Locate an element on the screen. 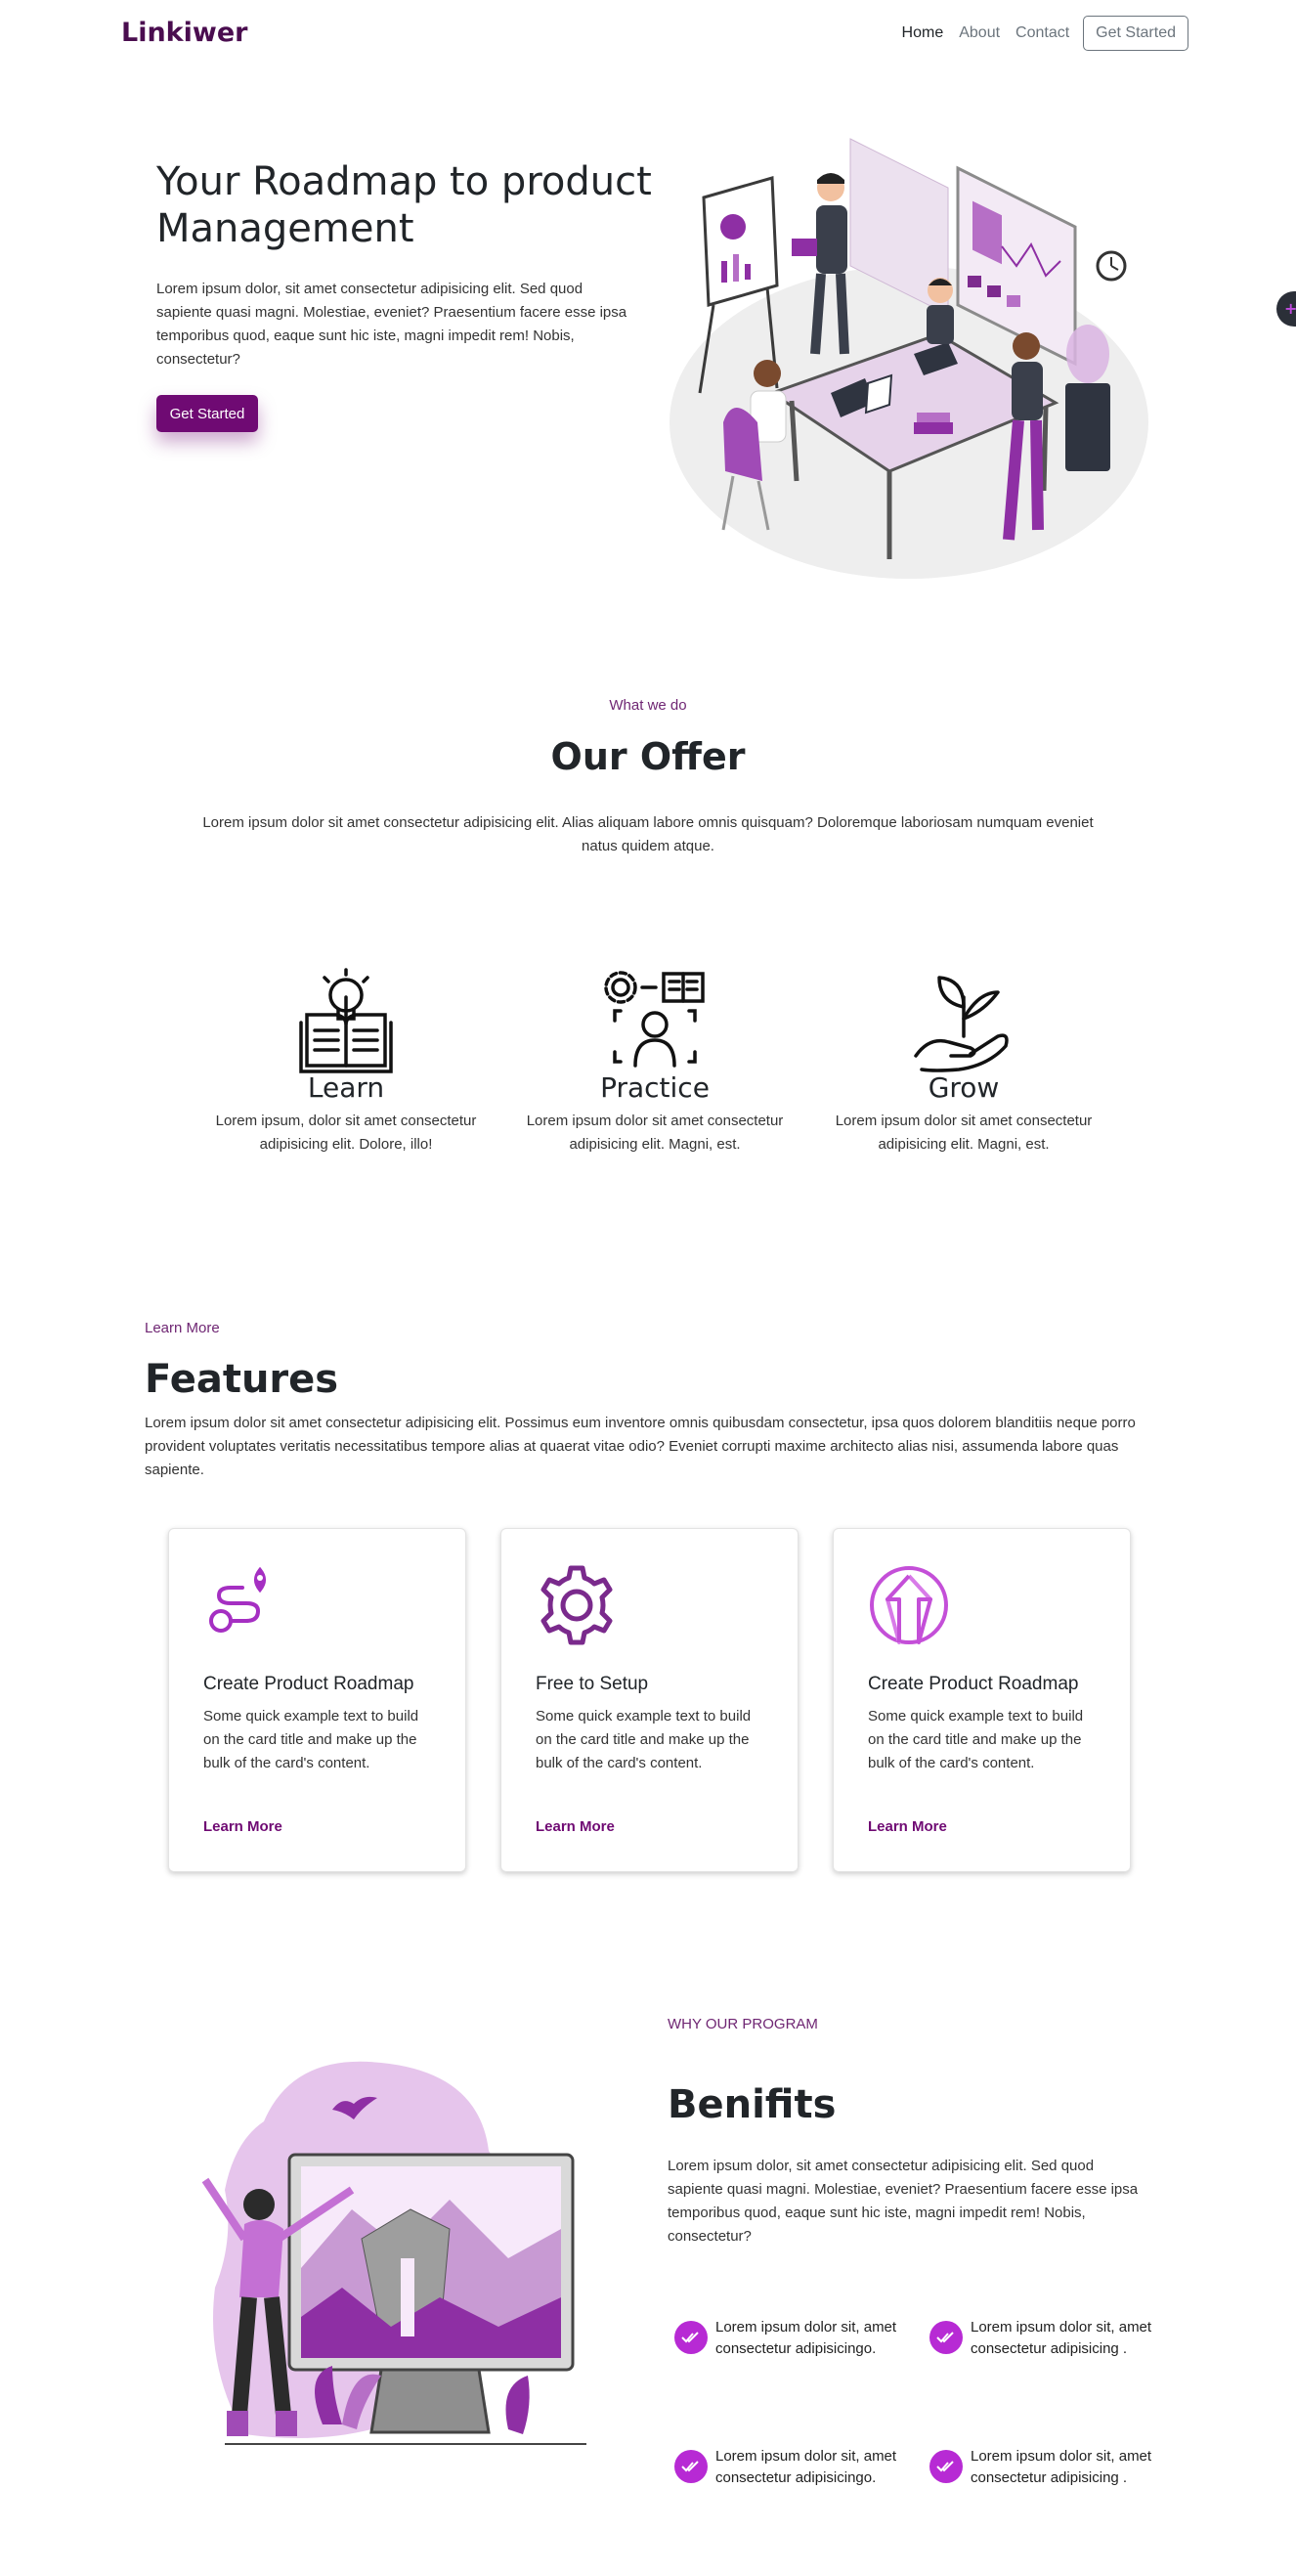  hand-plant-icon is located at coordinates (961, 1024).